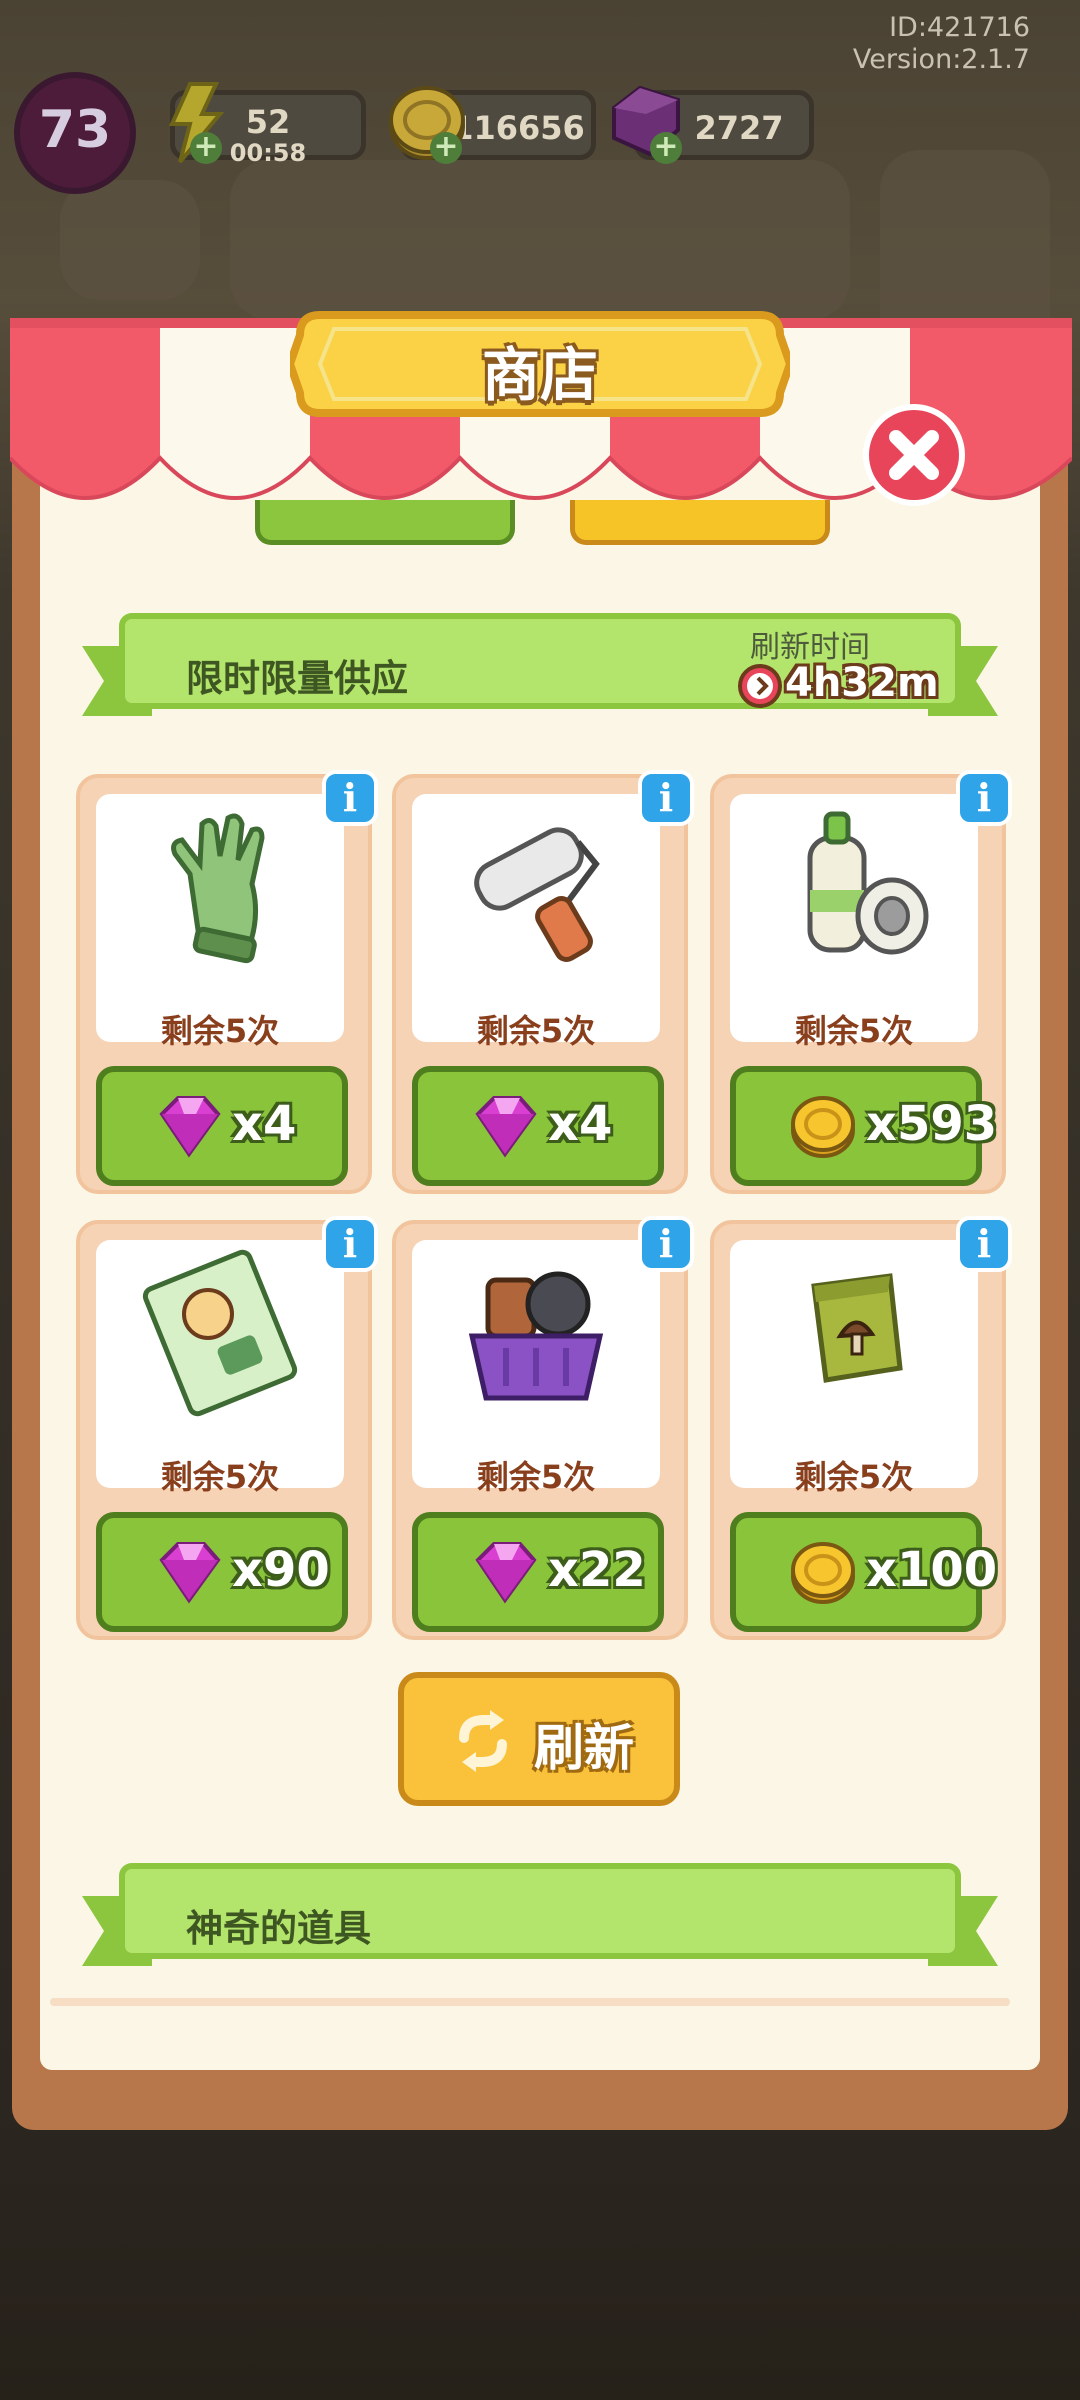 This screenshot has width=1080, height=2400. What do you see at coordinates (278, 1928) in the screenshot?
I see `magic-section-title: 神奇的道具` at bounding box center [278, 1928].